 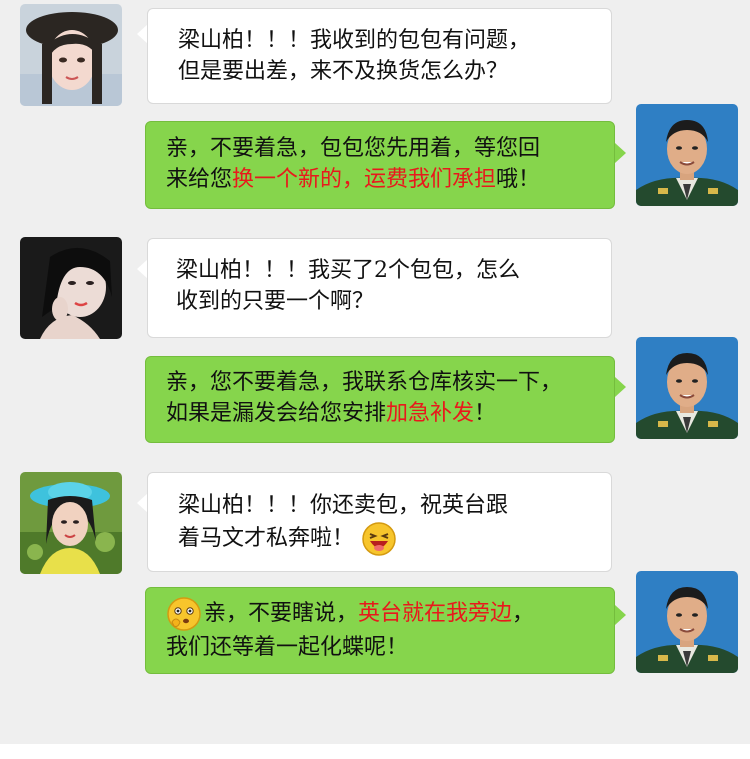 I want to click on bottom-strip, so click(x=375, y=751).